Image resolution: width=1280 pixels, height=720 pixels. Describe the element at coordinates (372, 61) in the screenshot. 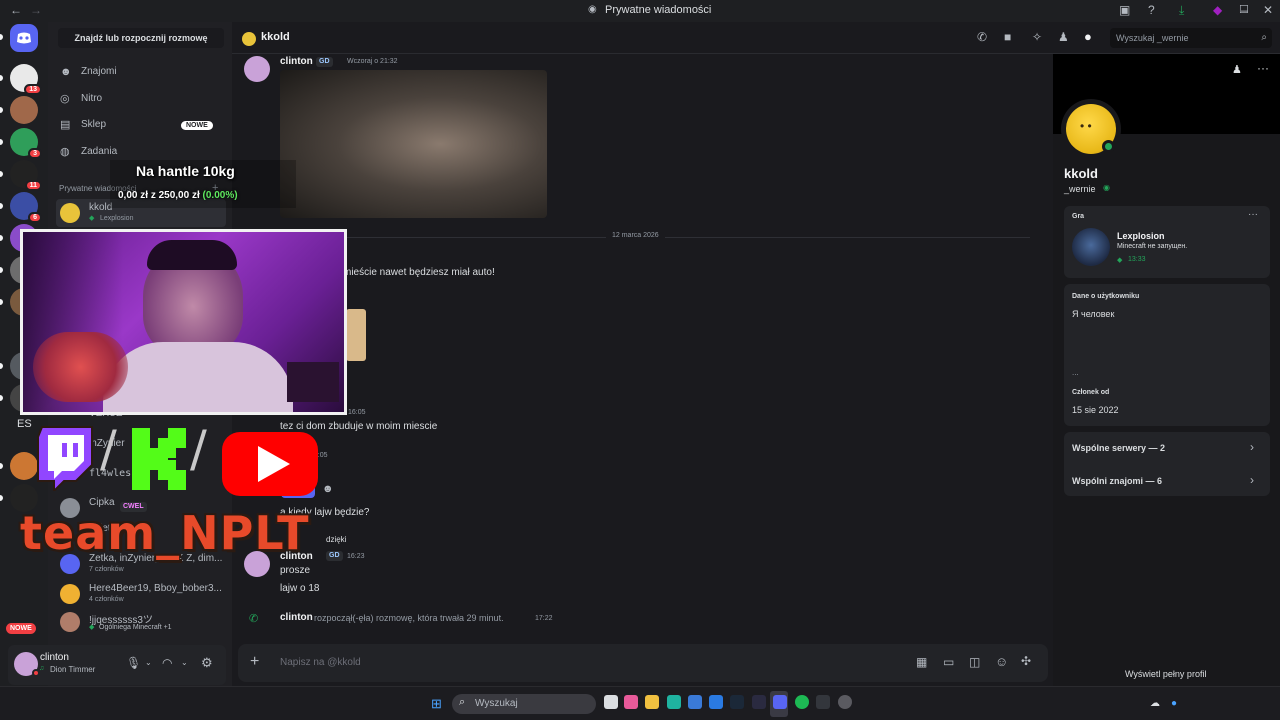

I see `message-timestamp: Wczoraj o 21:32` at that location.